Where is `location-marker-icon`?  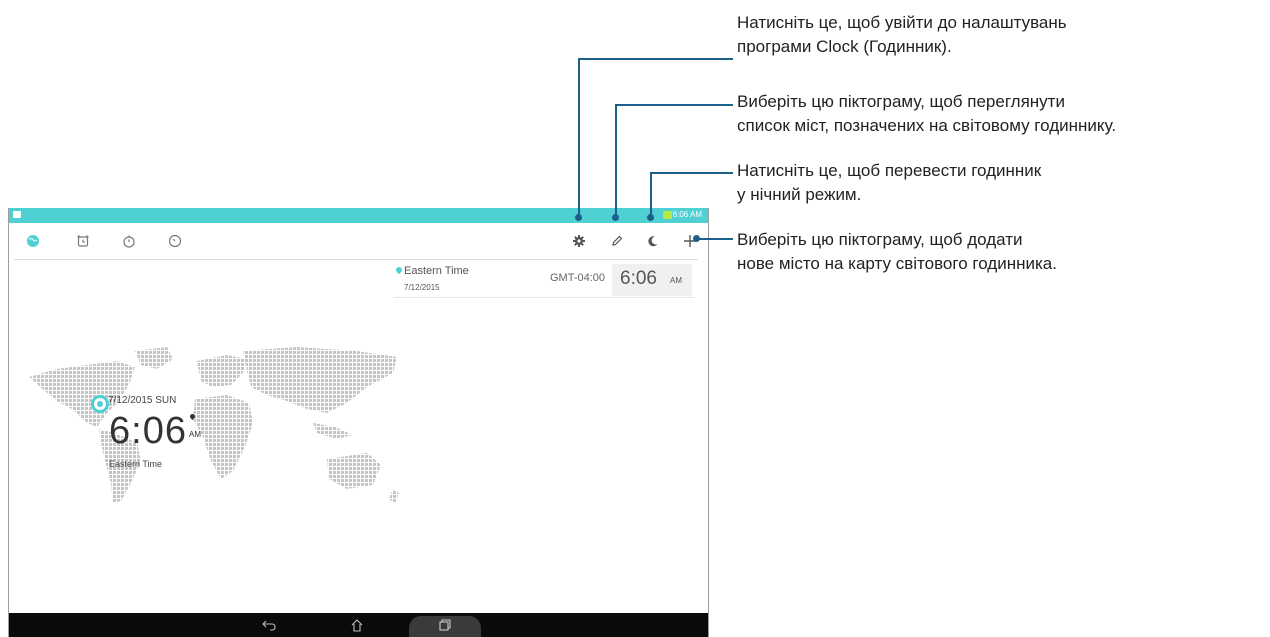 location-marker-icon is located at coordinates (100, 404).